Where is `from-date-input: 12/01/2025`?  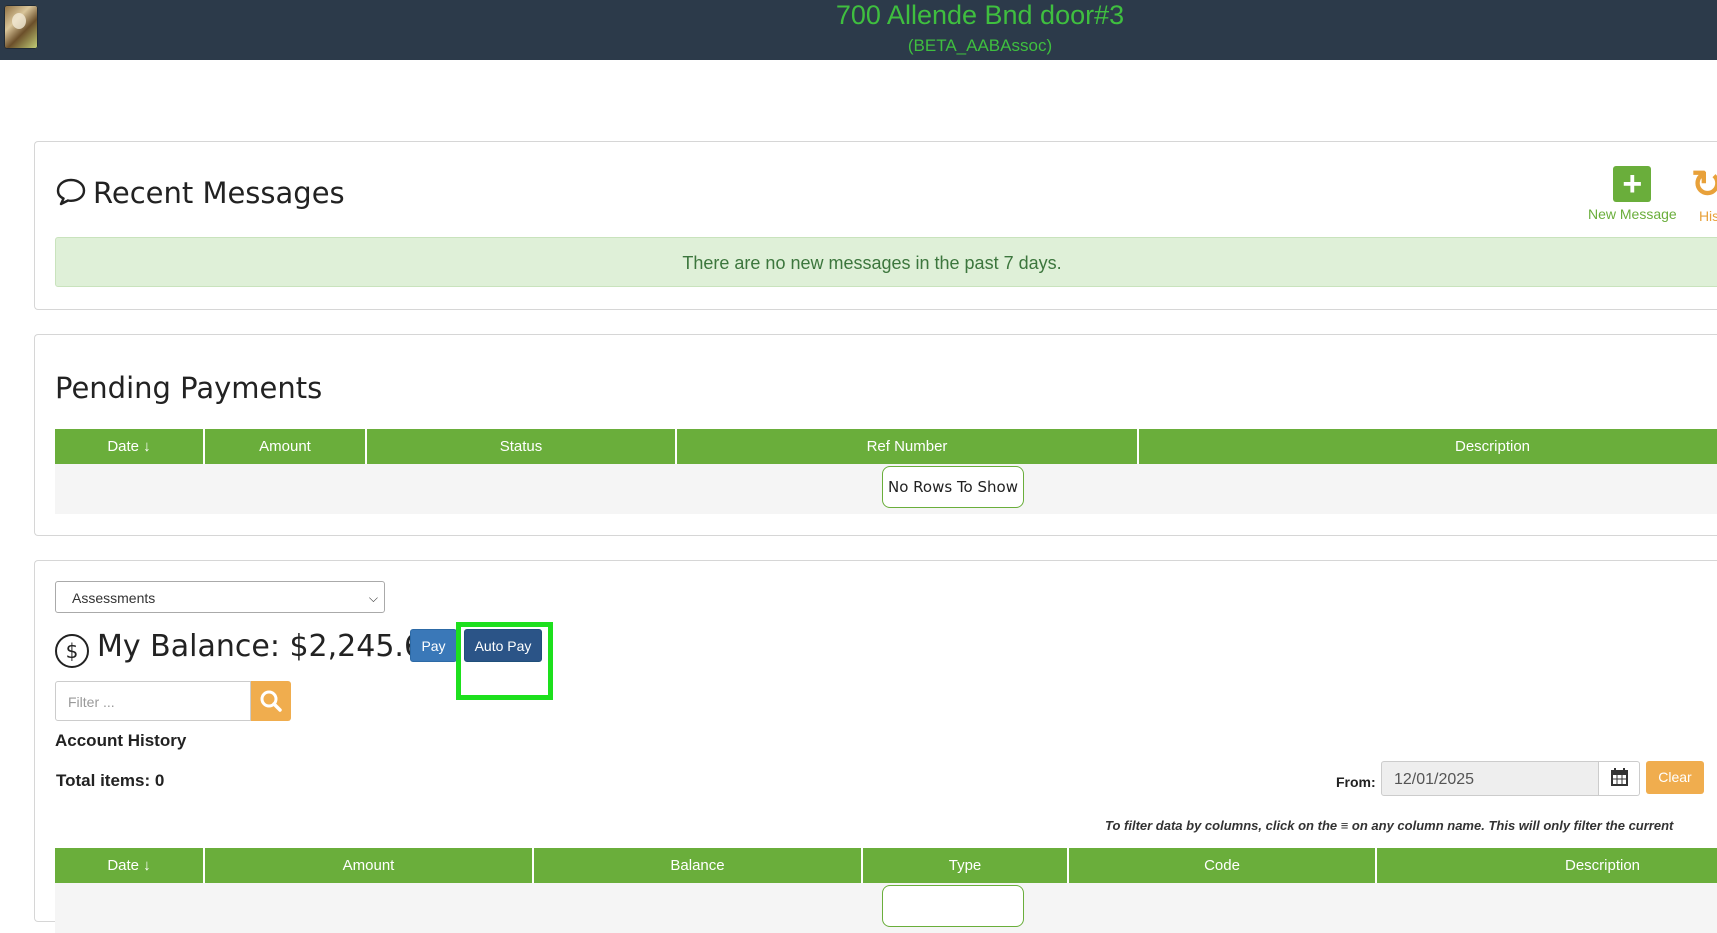
from-date-input: 12/01/2025 is located at coordinates (1490, 778).